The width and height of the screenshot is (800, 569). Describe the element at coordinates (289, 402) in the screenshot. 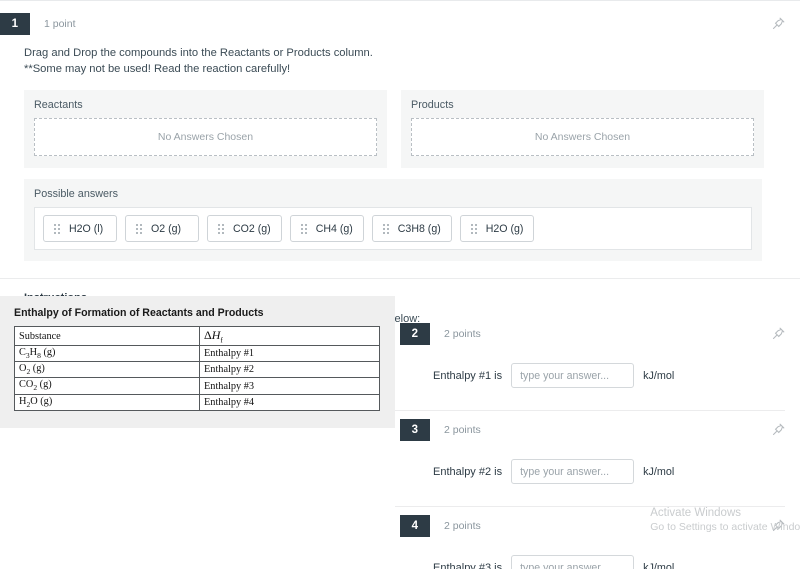

I see `cell-enthalpy: Enthalpy #4` at that location.